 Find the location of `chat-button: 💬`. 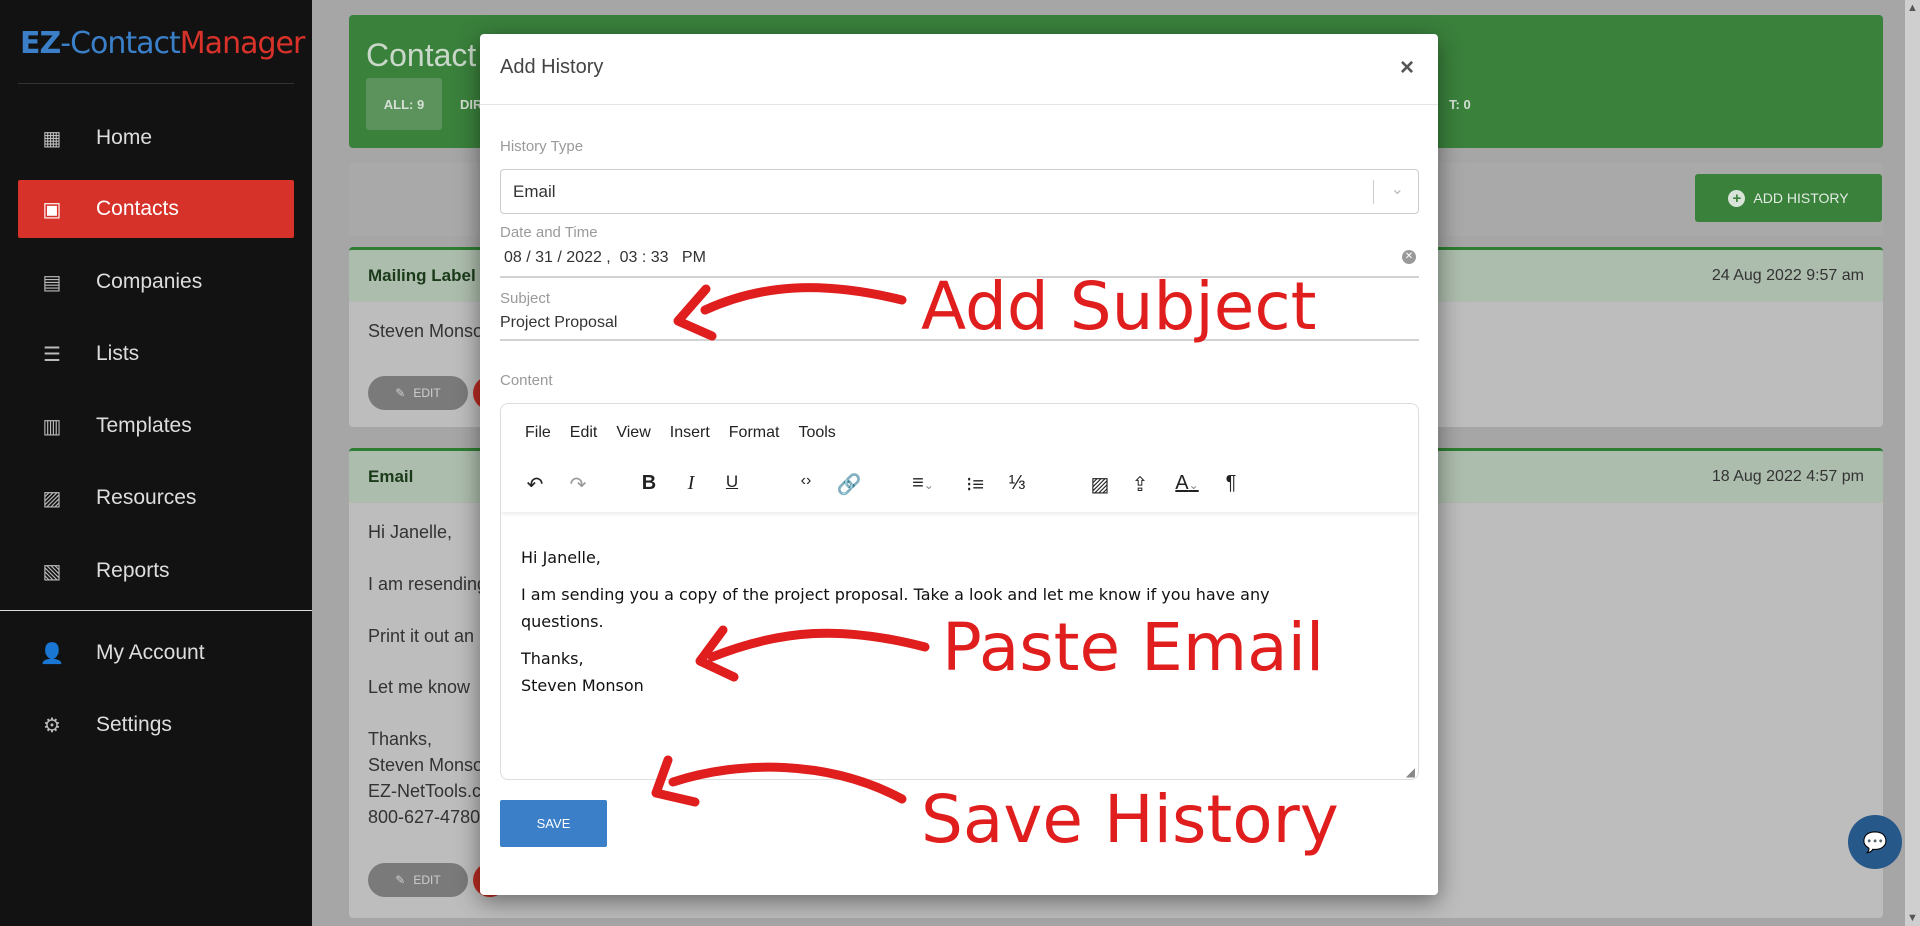

chat-button: 💬 is located at coordinates (1875, 842).